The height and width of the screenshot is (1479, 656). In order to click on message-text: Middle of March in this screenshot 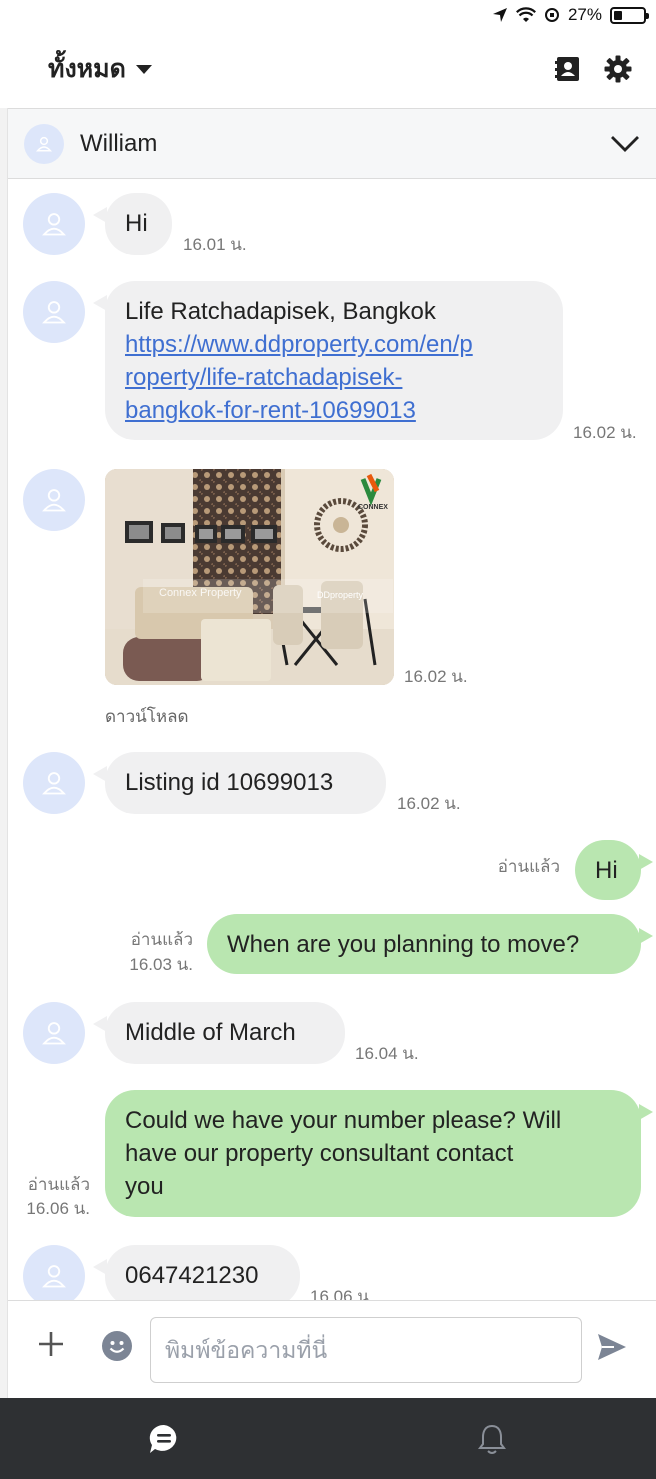, I will do `click(210, 1032)`.